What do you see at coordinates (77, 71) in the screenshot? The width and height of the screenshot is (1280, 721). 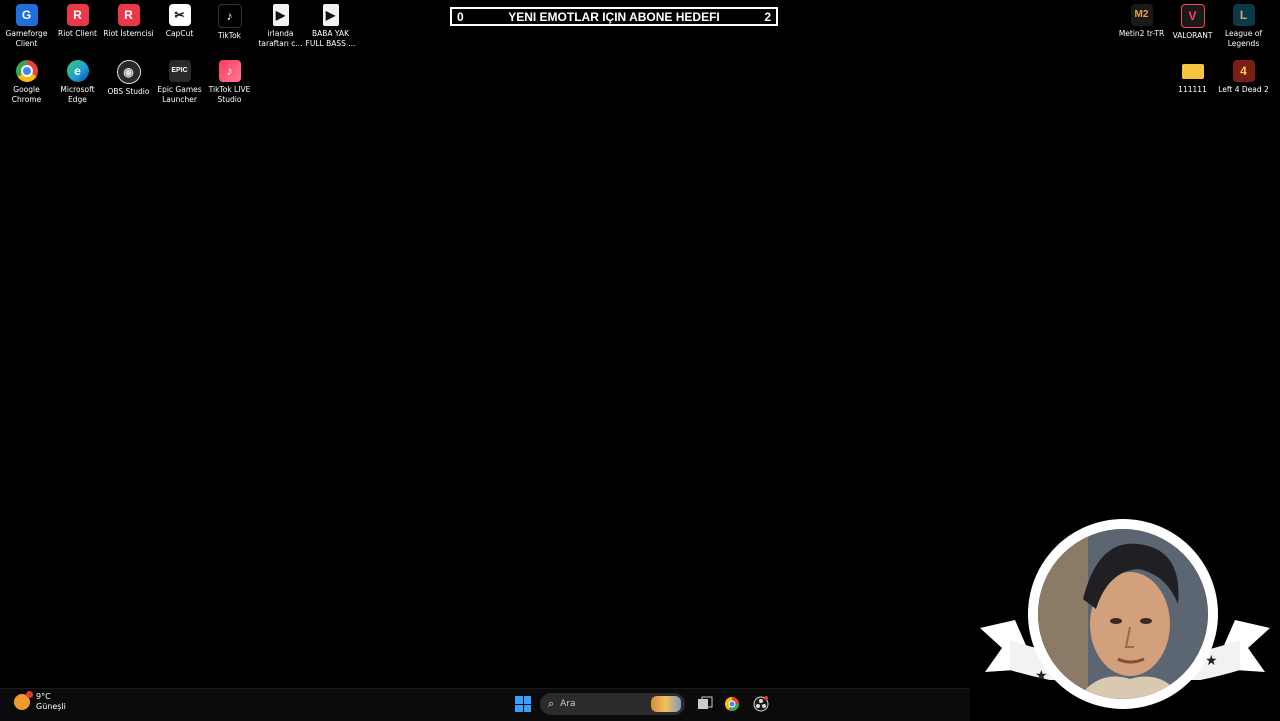 I see `edge-icon: e` at bounding box center [77, 71].